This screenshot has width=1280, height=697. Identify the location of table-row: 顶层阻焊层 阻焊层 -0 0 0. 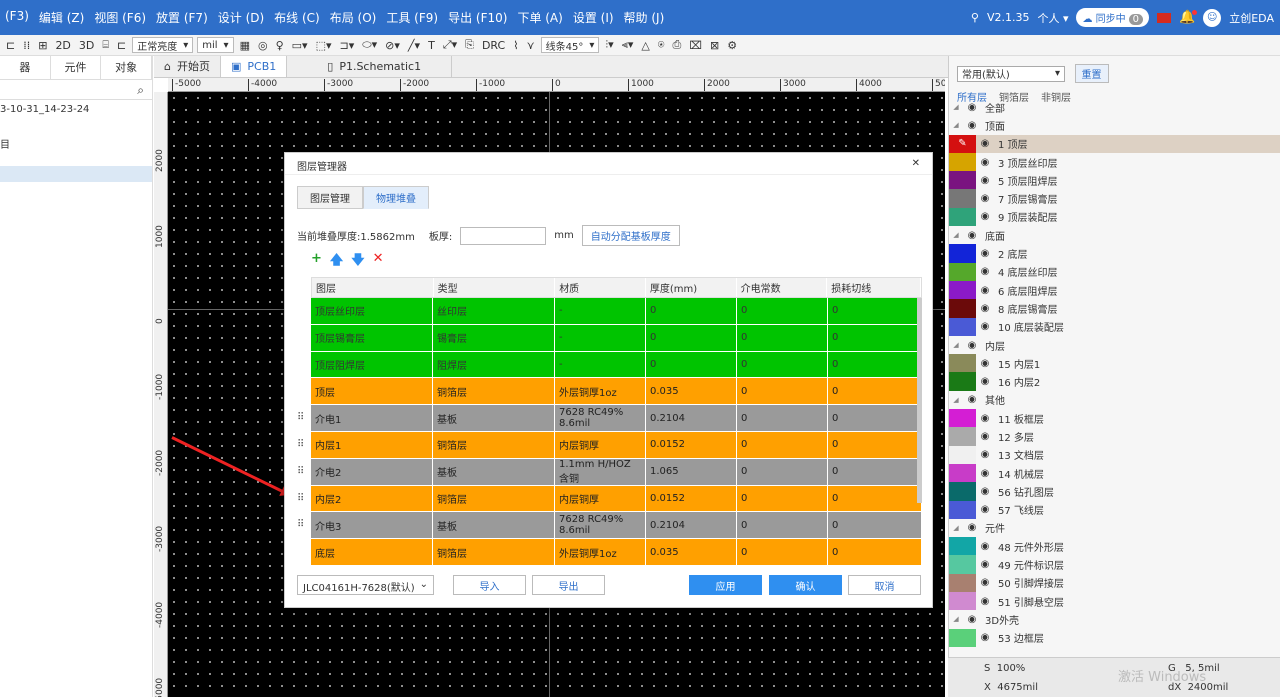
(616, 365).